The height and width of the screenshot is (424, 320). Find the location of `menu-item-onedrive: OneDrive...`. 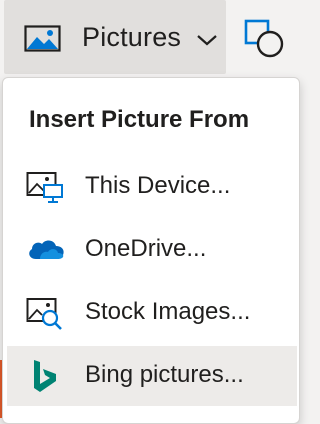

menu-item-onedrive: OneDrive... is located at coordinates (152, 250).